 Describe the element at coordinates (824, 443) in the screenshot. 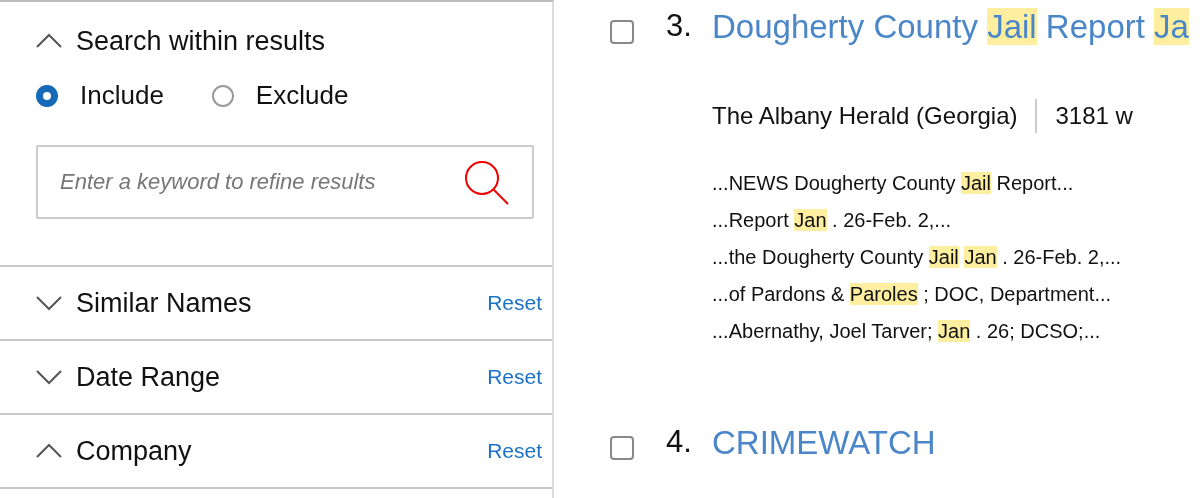

I see `result-title-link: CRIMEWATCH` at that location.